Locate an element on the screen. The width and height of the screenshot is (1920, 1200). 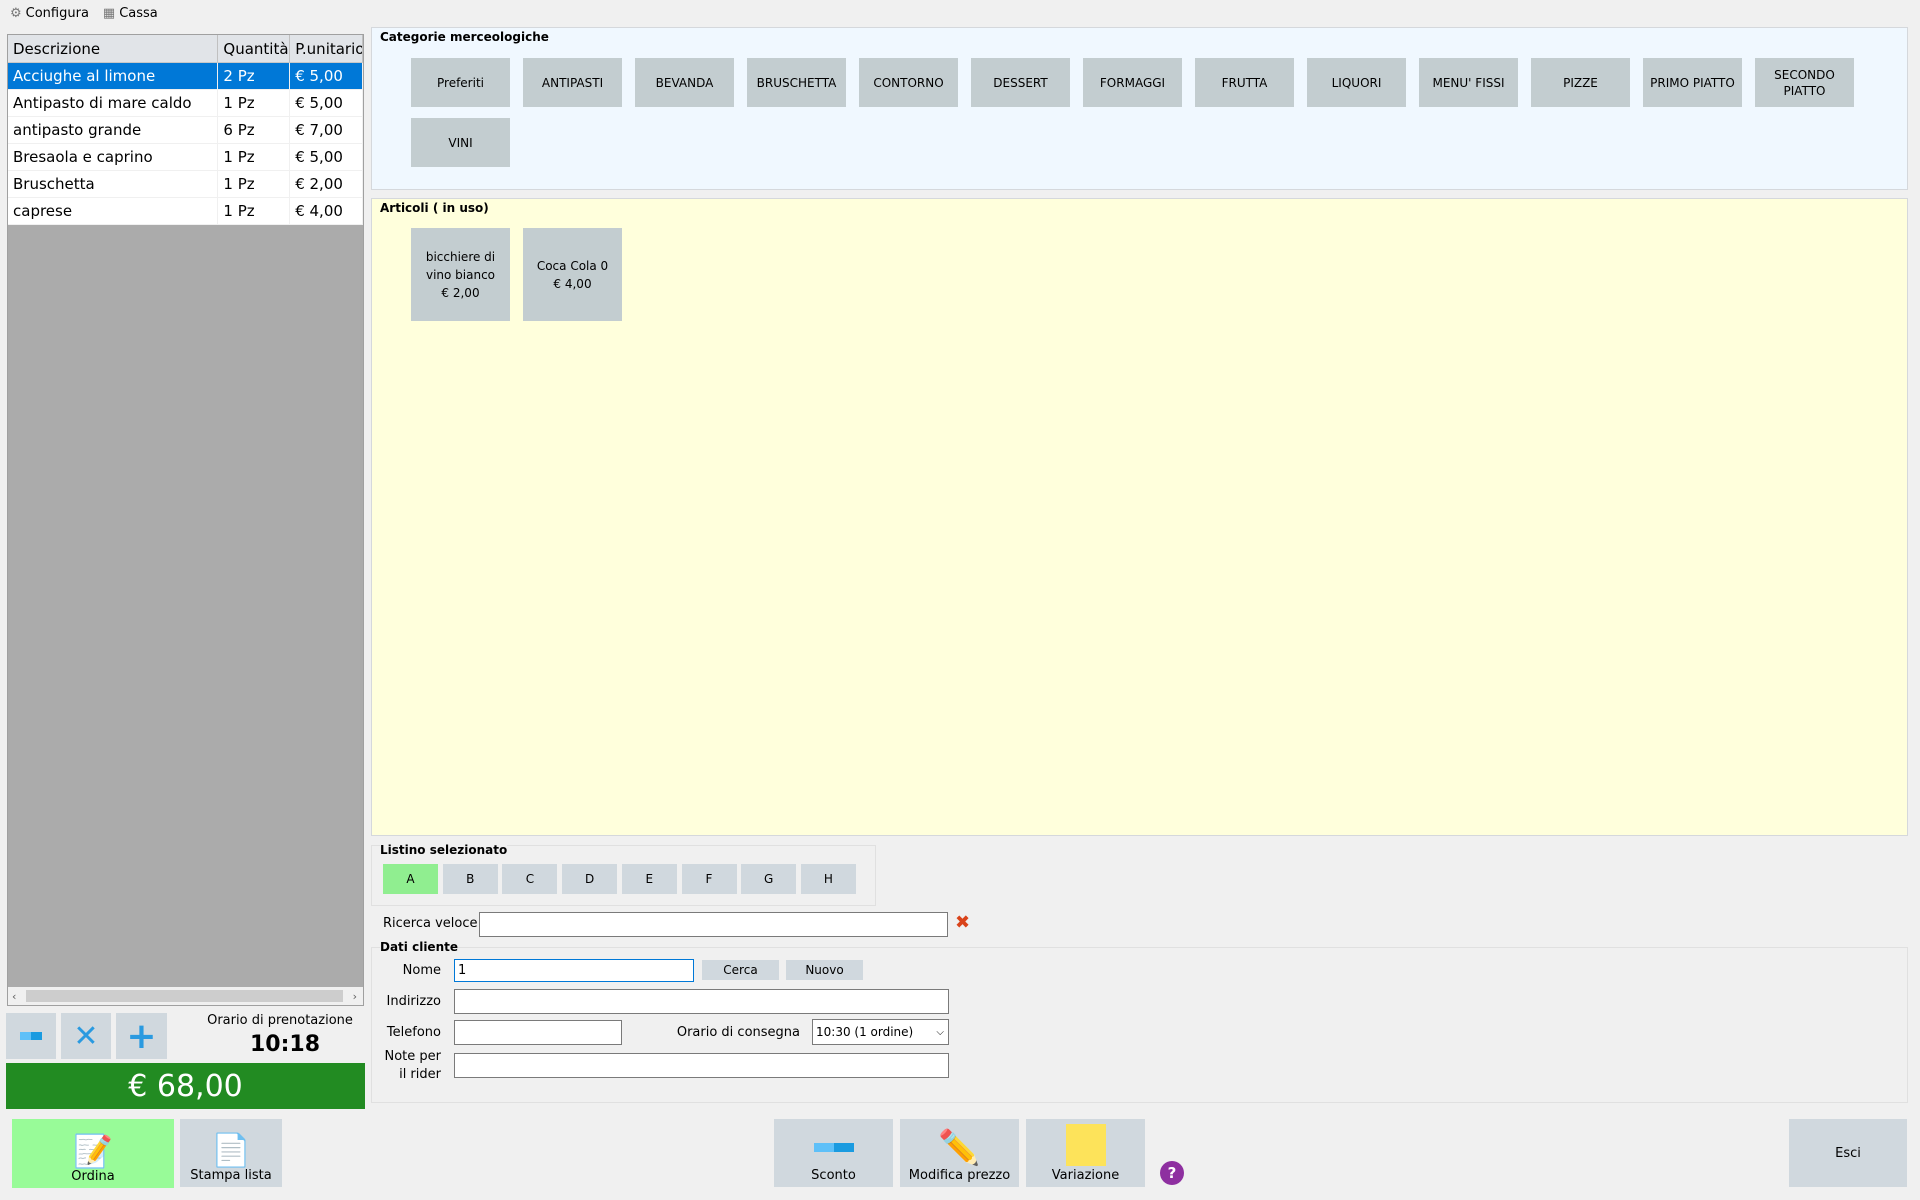
x-icon: ✕ is located at coordinates (86, 1036).